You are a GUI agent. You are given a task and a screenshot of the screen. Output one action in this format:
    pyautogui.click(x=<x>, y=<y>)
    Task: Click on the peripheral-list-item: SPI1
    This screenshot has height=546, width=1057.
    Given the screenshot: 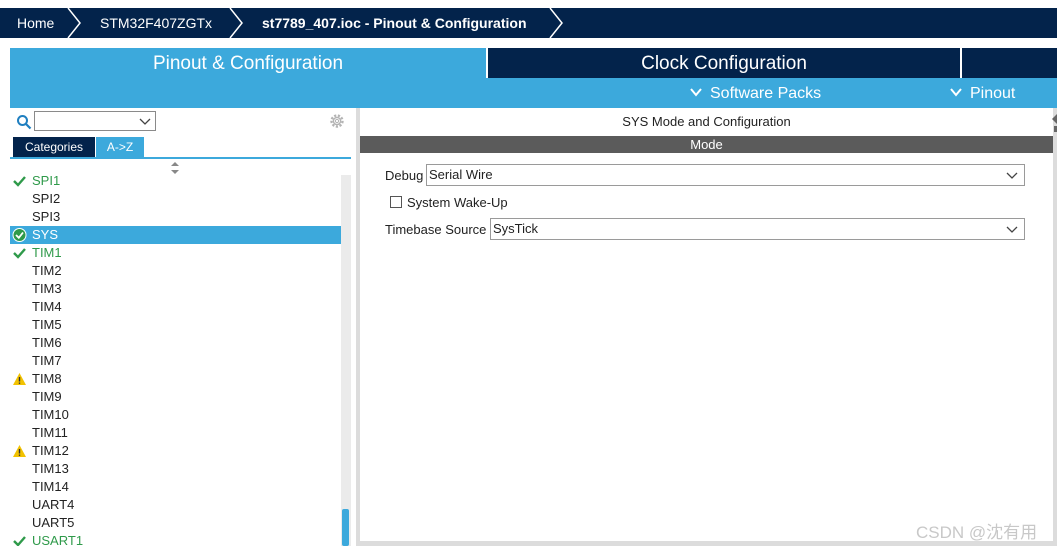 What is the action you would take?
    pyautogui.click(x=175, y=182)
    